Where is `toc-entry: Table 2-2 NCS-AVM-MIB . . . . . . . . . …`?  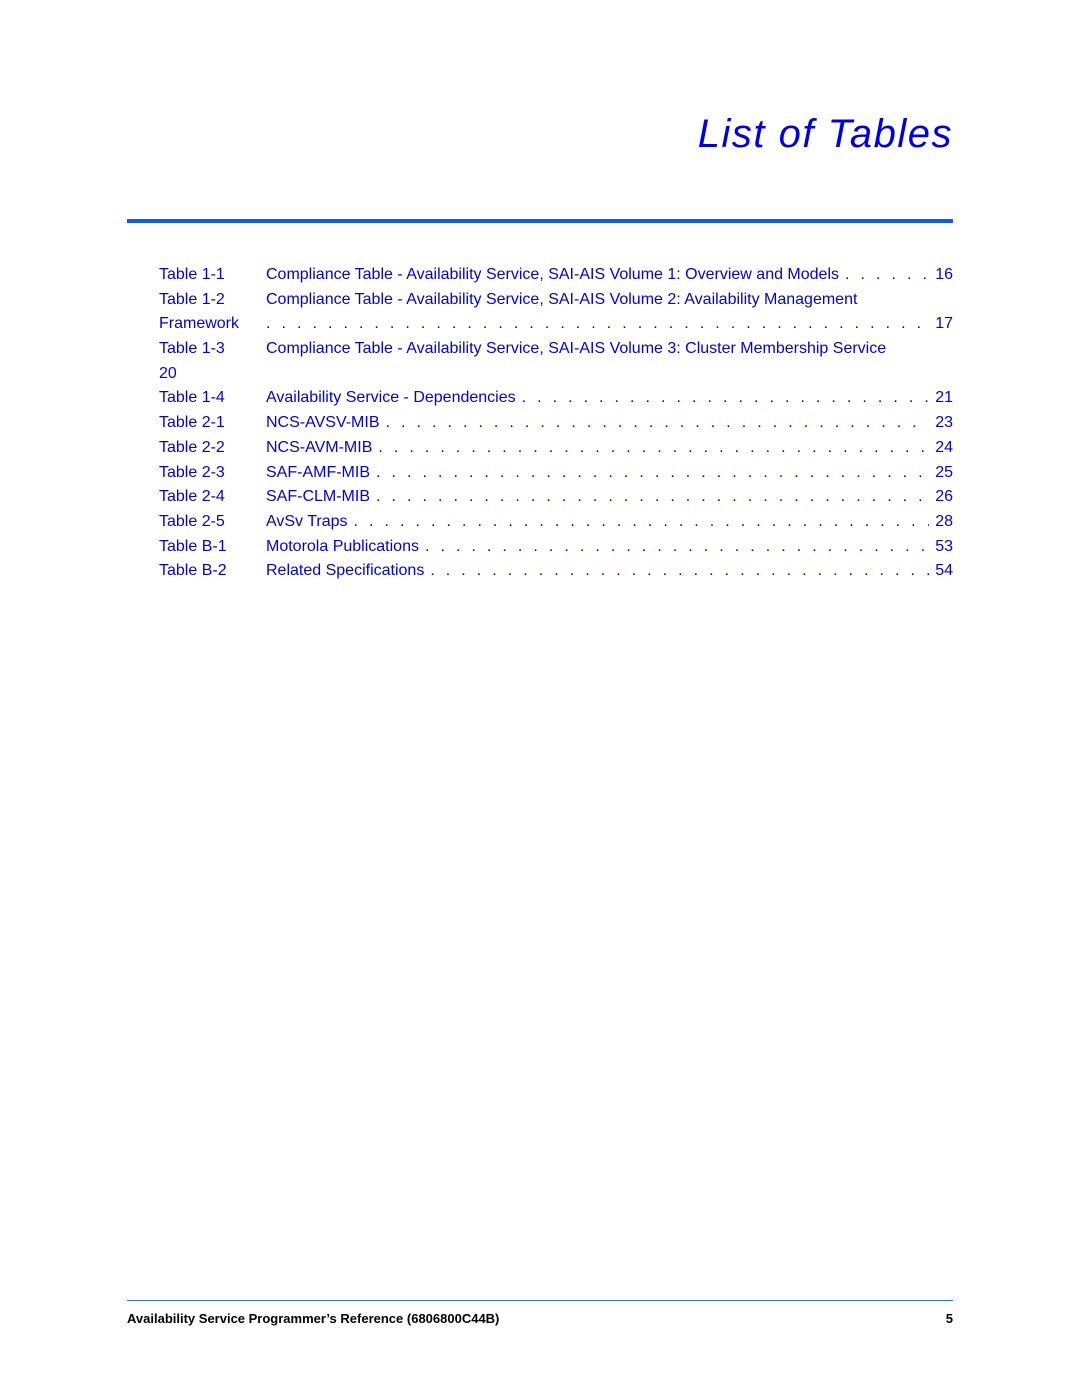
toc-entry: Table 2-2 NCS-AVM-MIB . . . . . . . . . … is located at coordinates (556, 448).